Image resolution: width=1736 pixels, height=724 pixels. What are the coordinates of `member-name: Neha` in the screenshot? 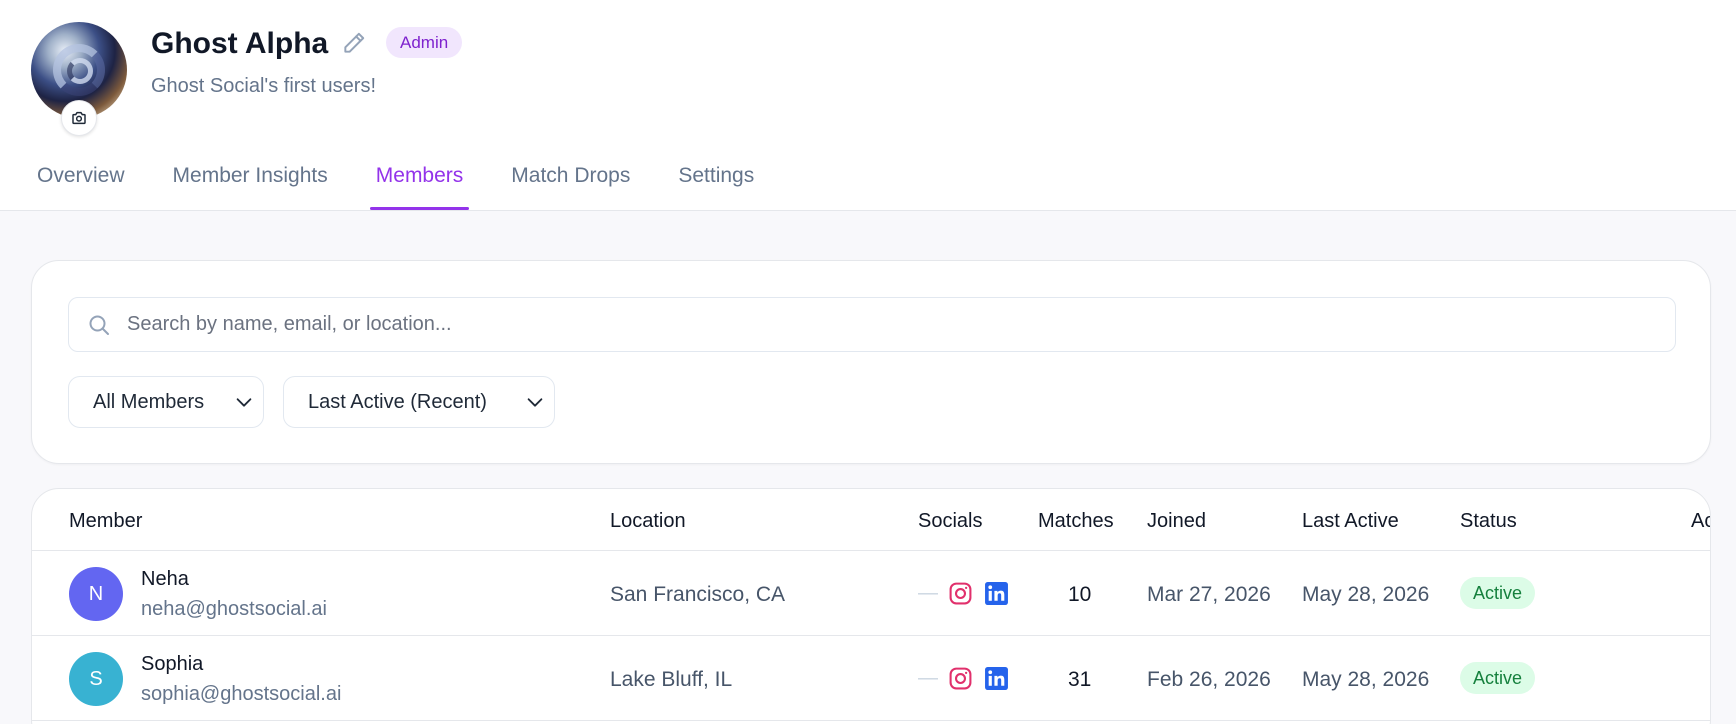 It's located at (165, 579).